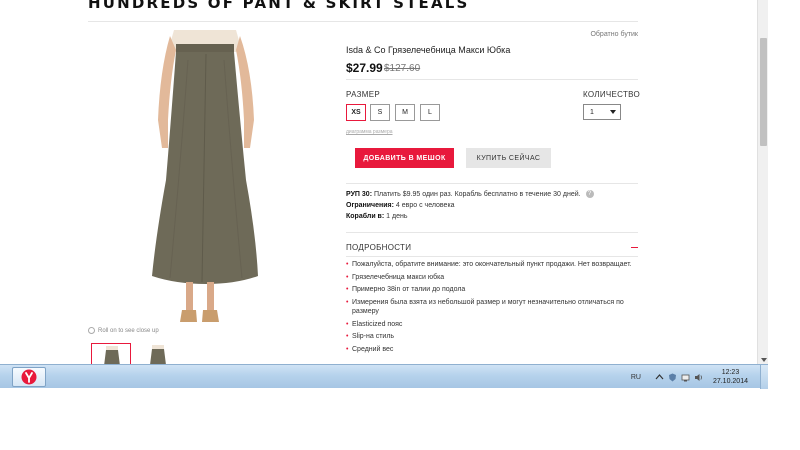 The width and height of the screenshot is (800, 450). What do you see at coordinates (730, 372) in the screenshot?
I see `clock-time: 12:23` at bounding box center [730, 372].